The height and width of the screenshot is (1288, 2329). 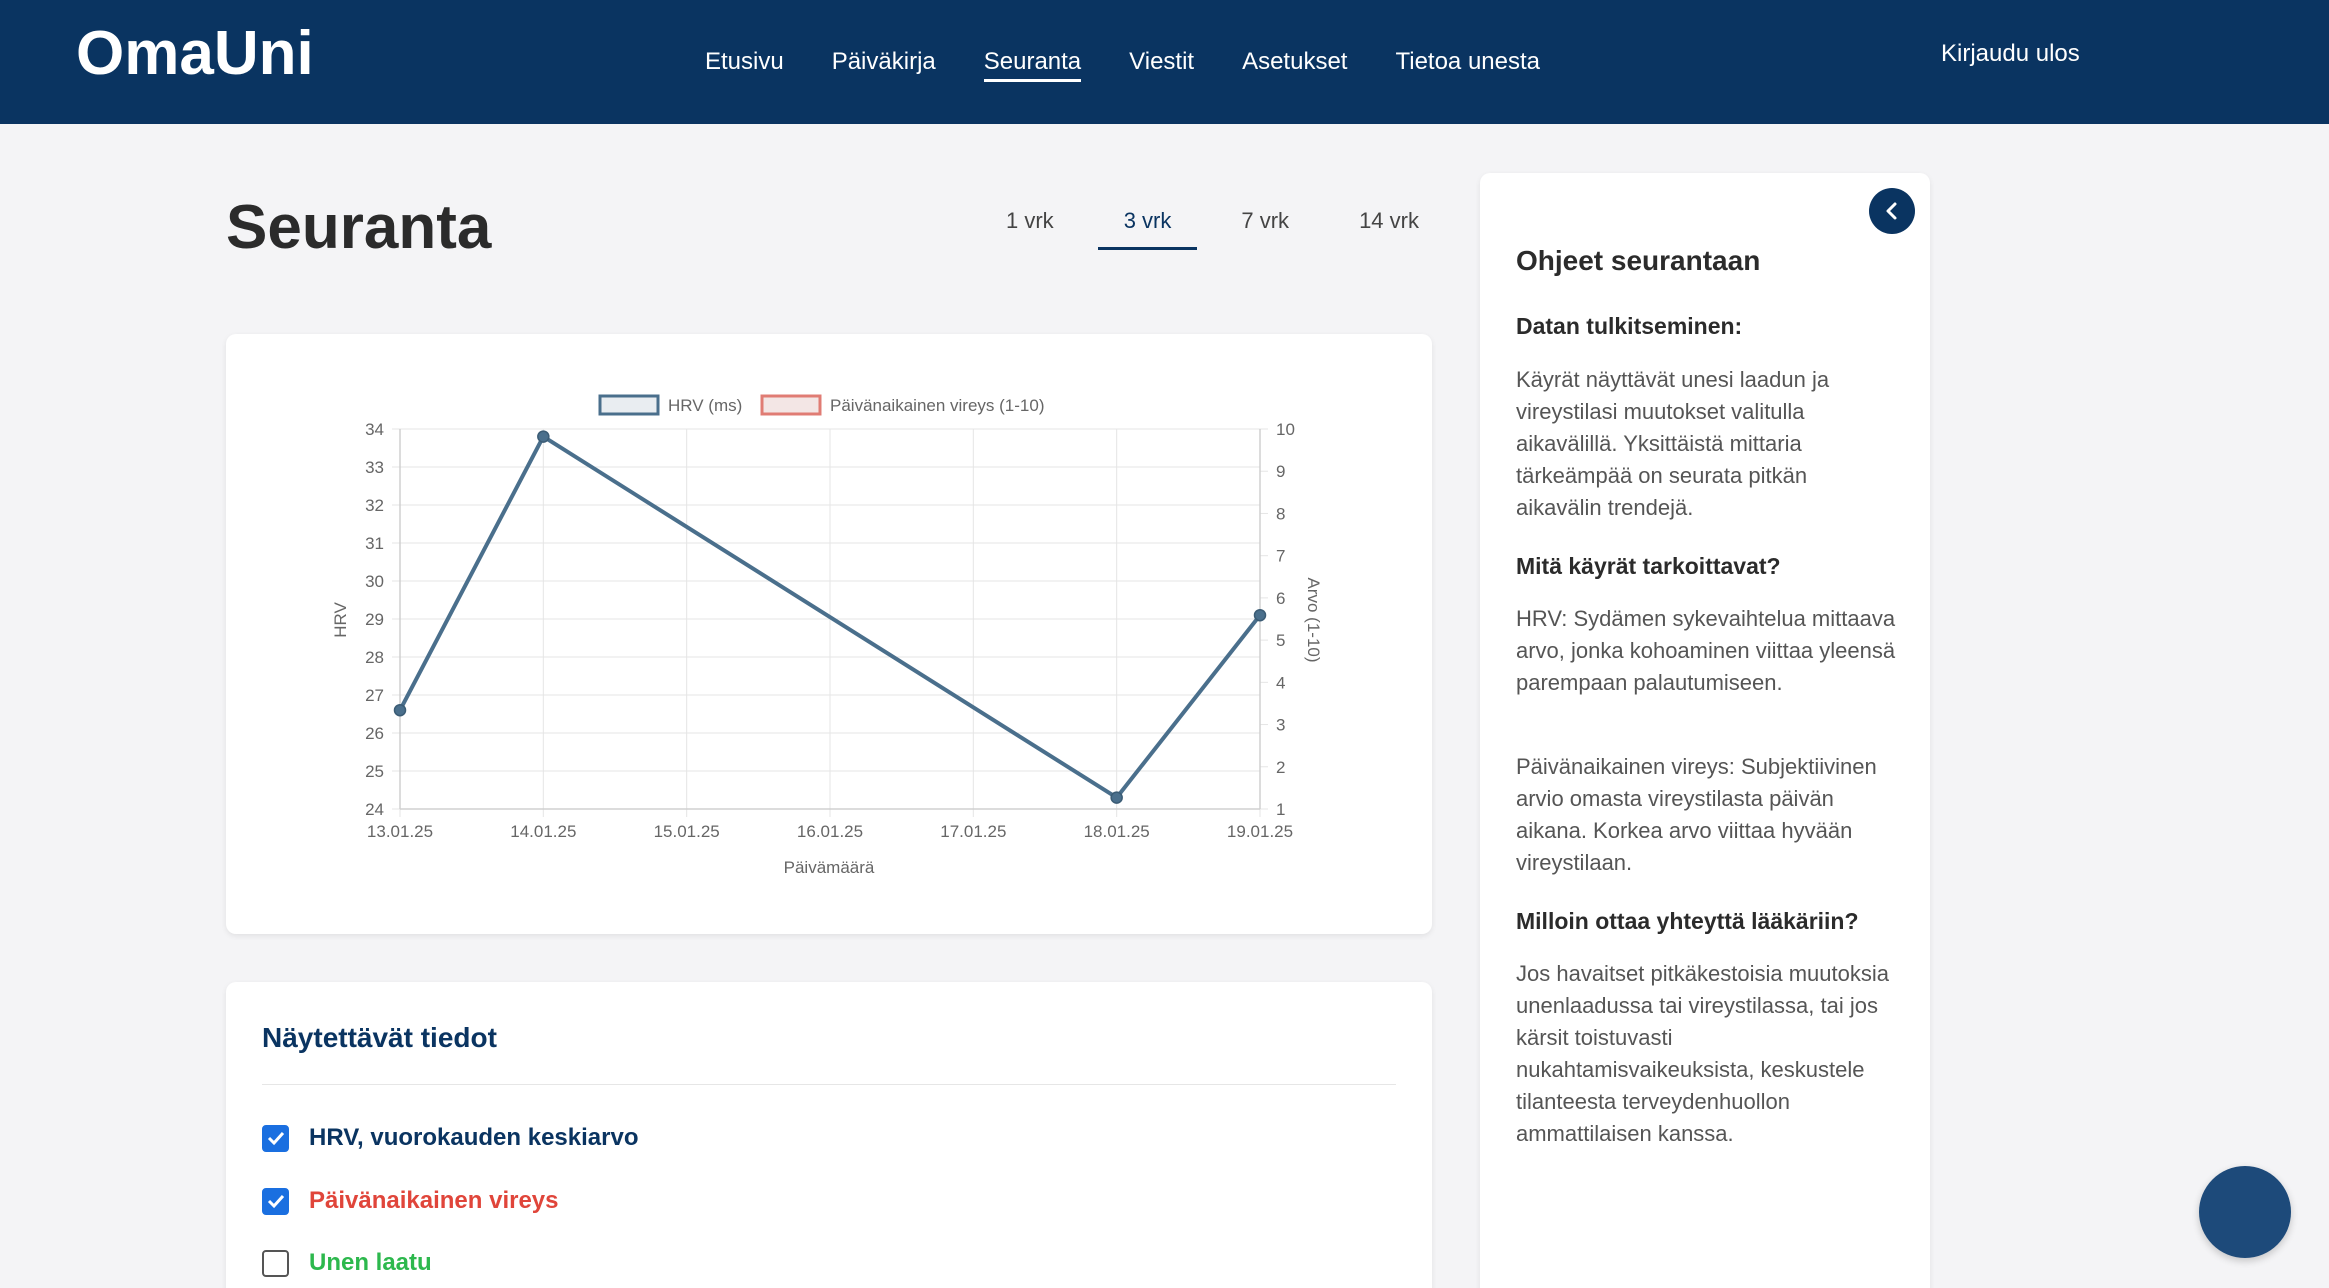 I want to click on chat-fab-button, so click(x=2245, y=1212).